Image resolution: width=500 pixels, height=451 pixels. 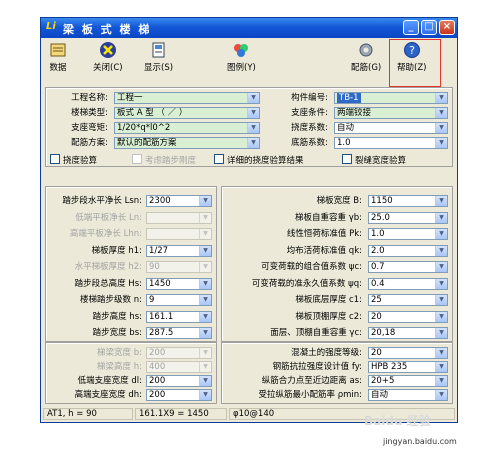 I want to click on deflection-check-checkbox: 挠度验算, so click(x=73, y=160).